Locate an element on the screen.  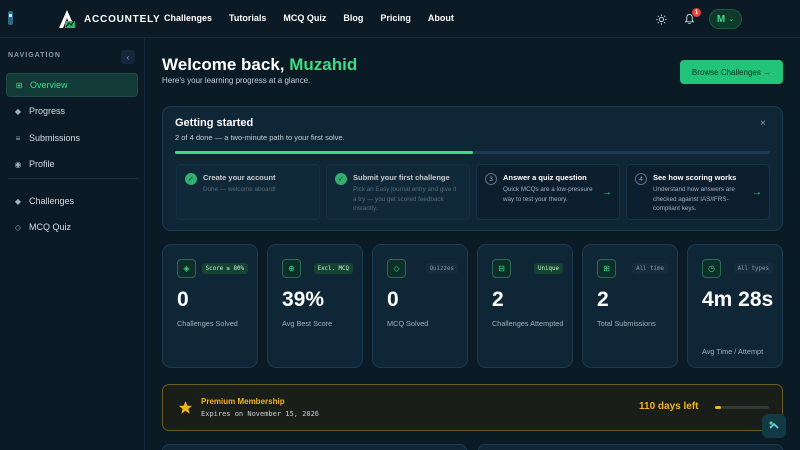
getting-started-progress is located at coordinates (472, 152).